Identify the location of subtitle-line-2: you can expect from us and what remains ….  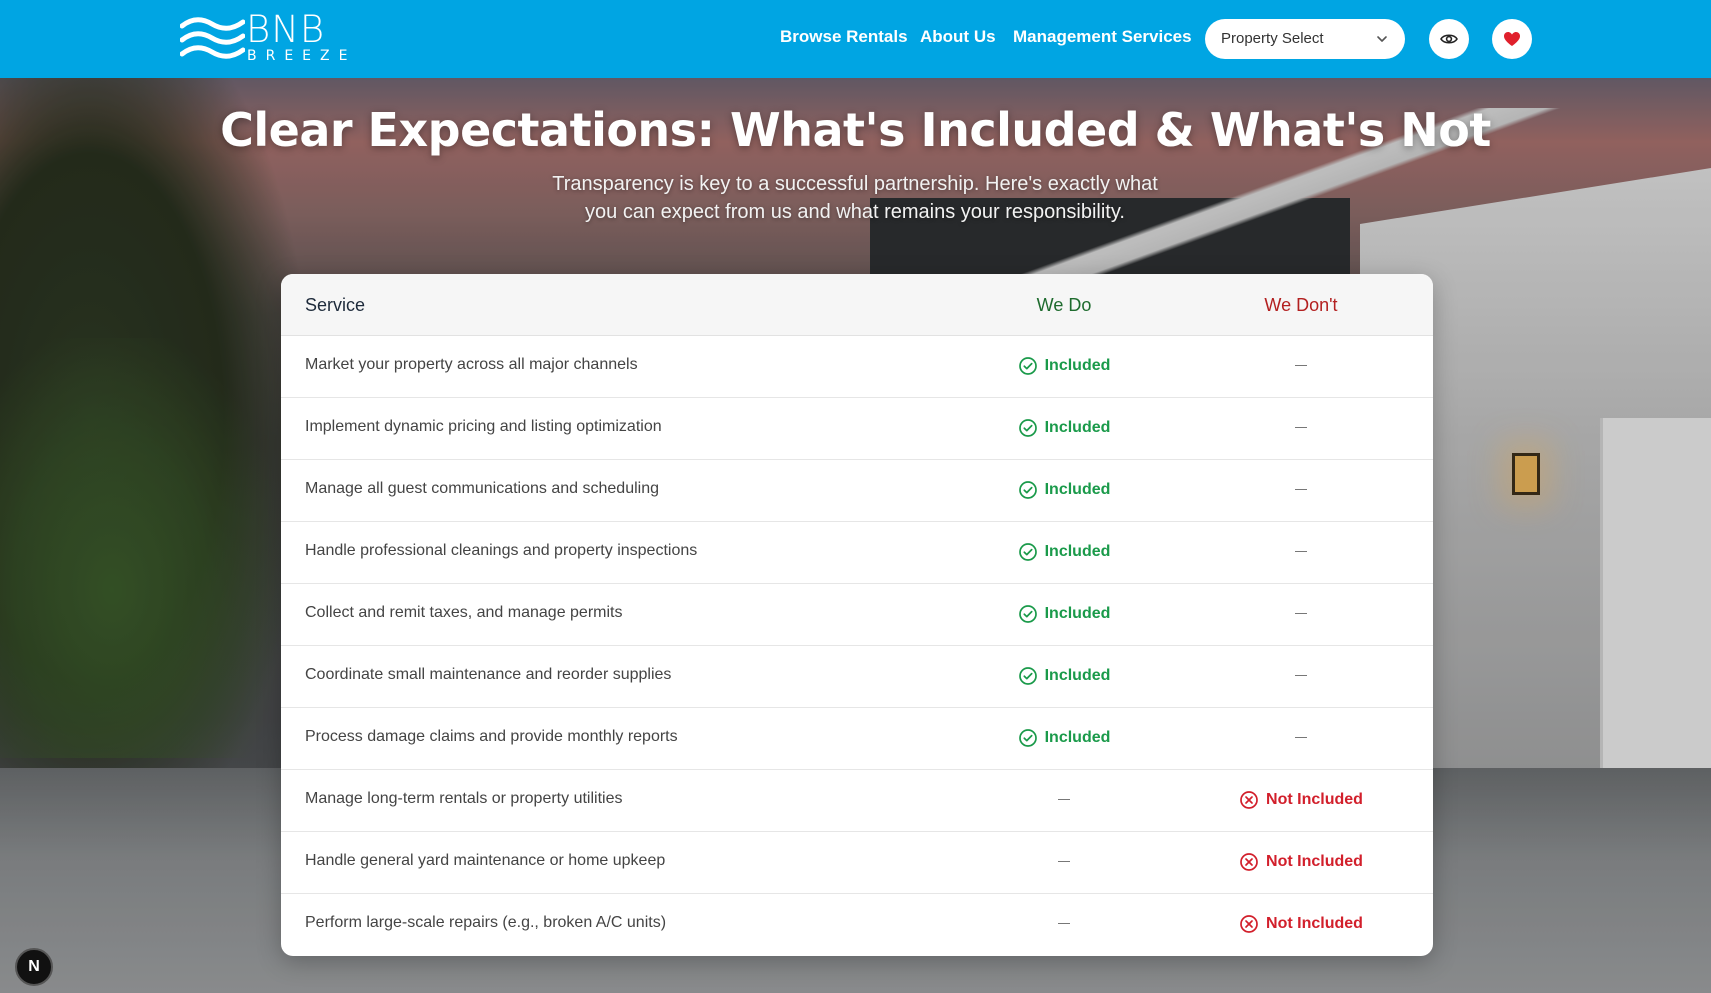
(855, 212).